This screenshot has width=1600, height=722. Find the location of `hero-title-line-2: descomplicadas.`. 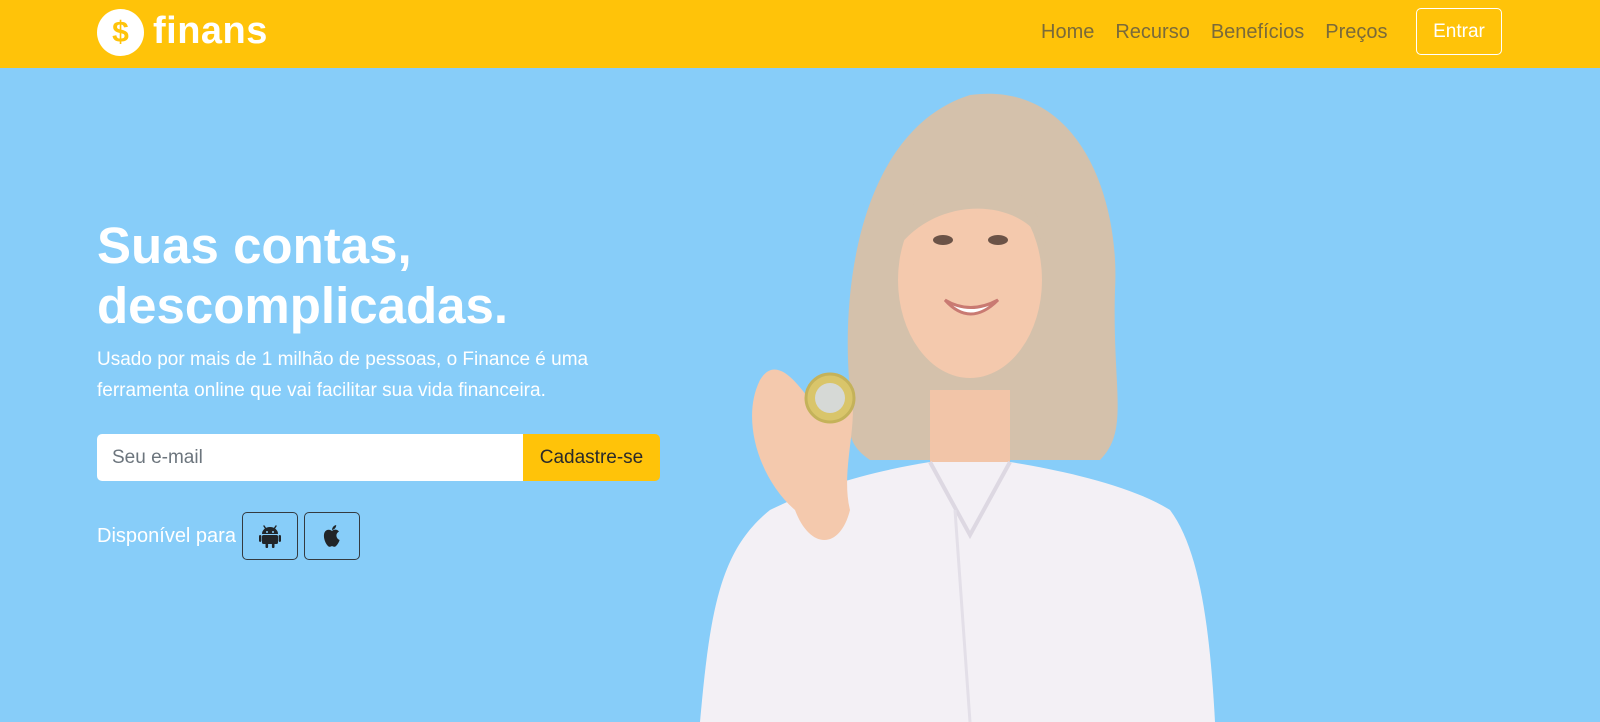

hero-title-line-2: descomplicadas. is located at coordinates (303, 305).